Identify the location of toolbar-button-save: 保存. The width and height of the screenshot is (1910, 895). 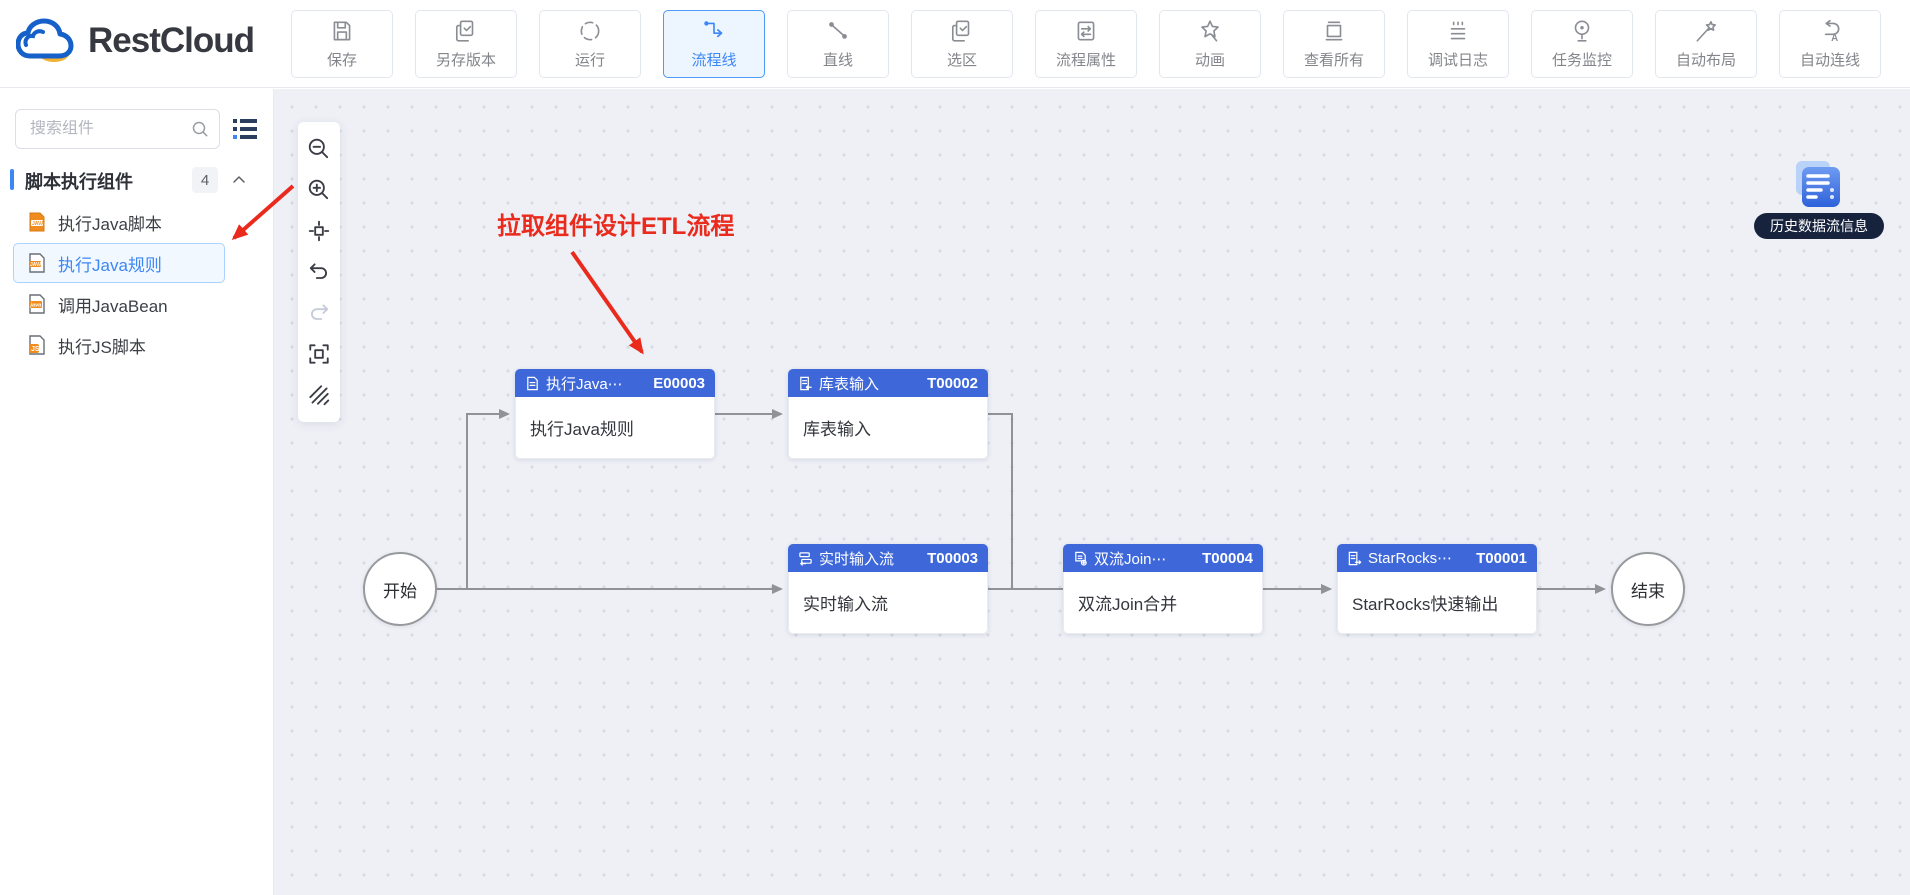
(342, 44).